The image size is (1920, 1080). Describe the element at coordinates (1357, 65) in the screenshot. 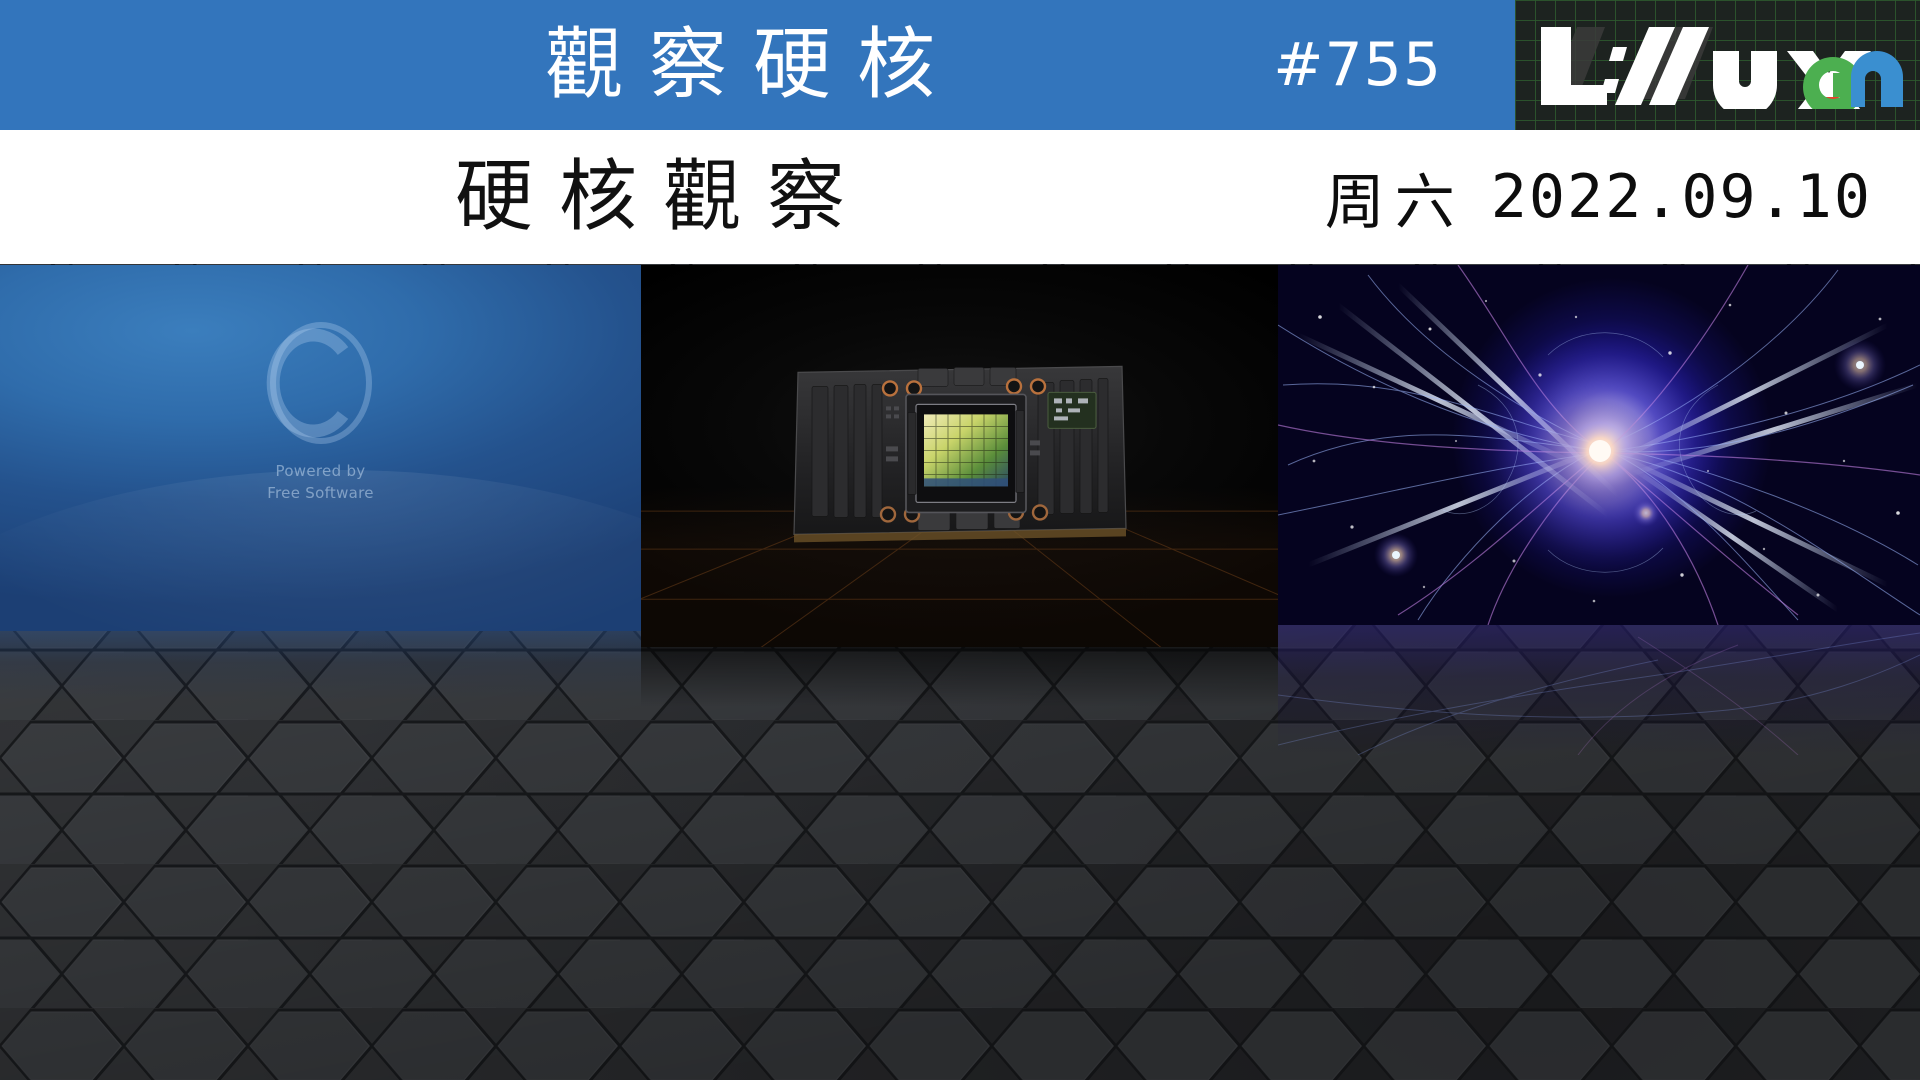

I see `issue-number: #755` at that location.